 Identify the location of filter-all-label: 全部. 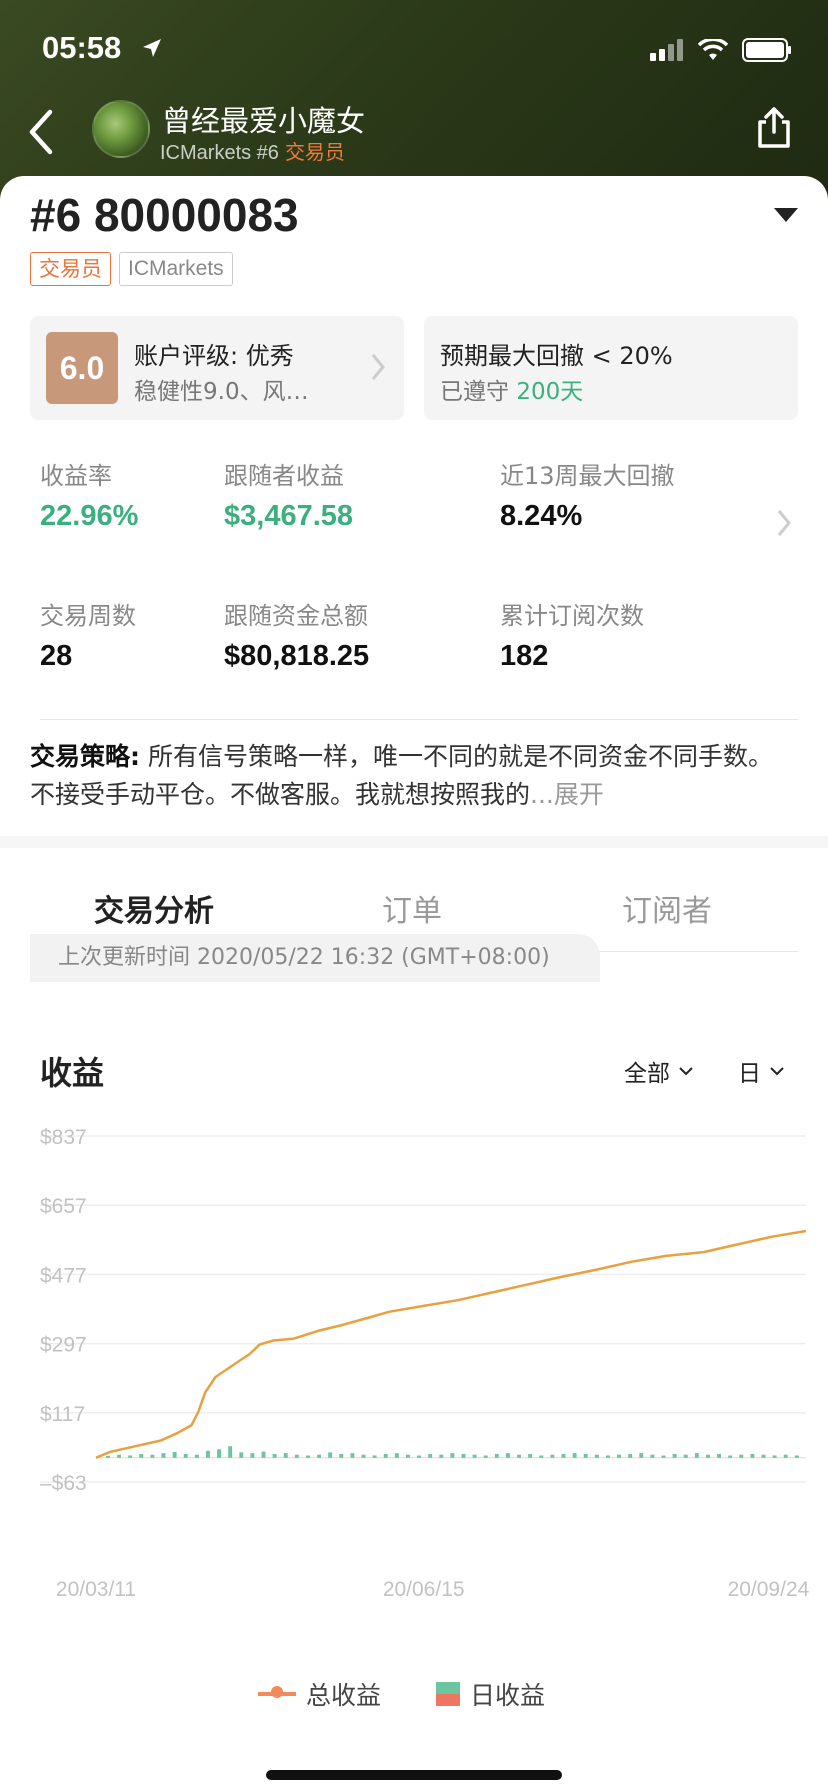
(647, 1074).